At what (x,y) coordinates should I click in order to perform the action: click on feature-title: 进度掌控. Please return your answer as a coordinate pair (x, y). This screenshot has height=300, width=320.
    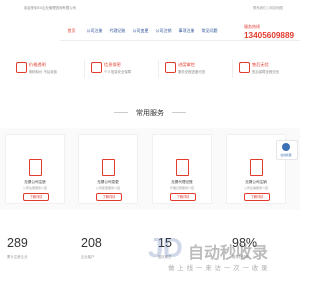
    Looking at the image, I should click on (186, 64).